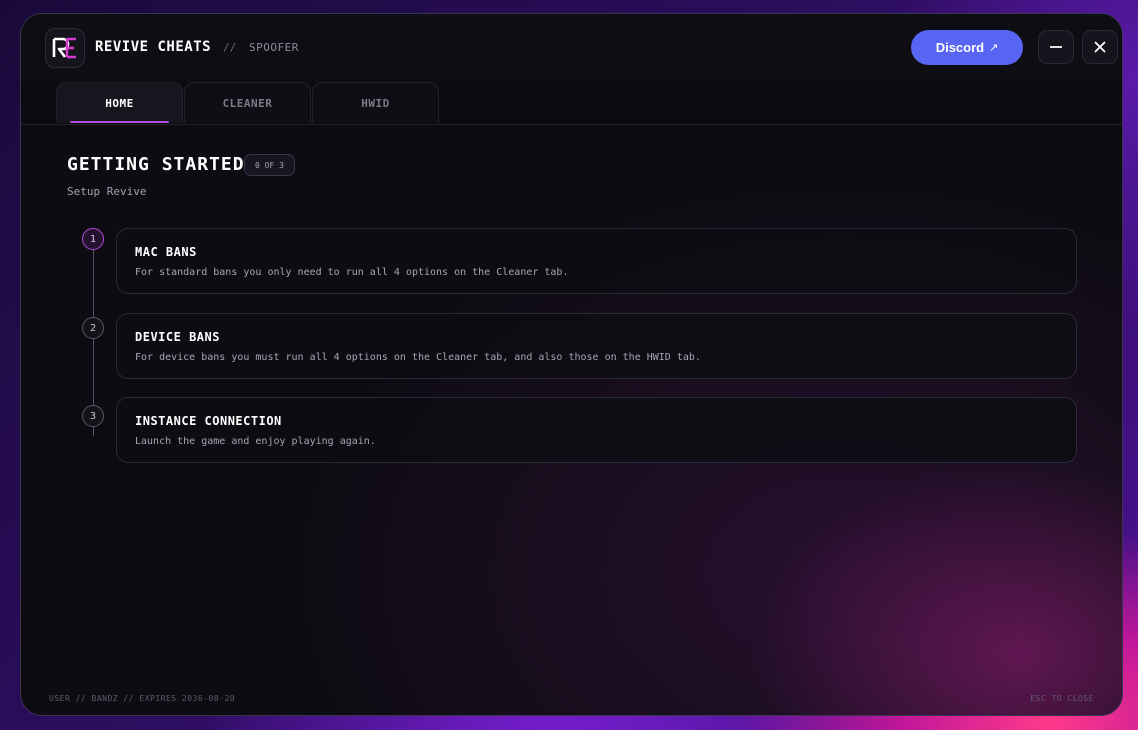  I want to click on close-button, so click(1100, 47).